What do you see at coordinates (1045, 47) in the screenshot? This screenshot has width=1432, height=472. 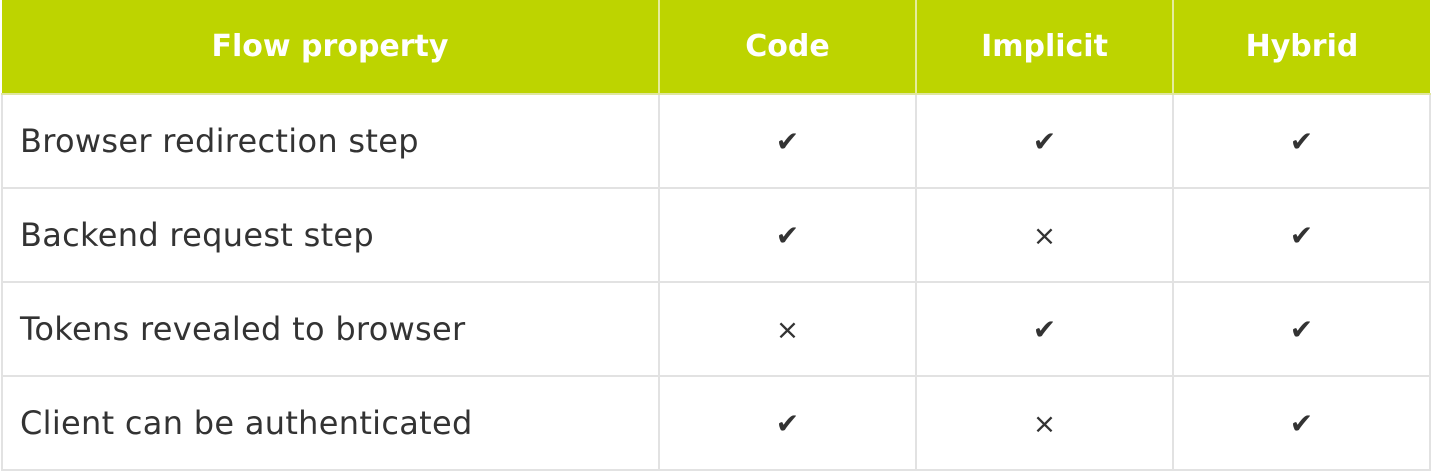 I see `header-implicit: Implicit` at bounding box center [1045, 47].